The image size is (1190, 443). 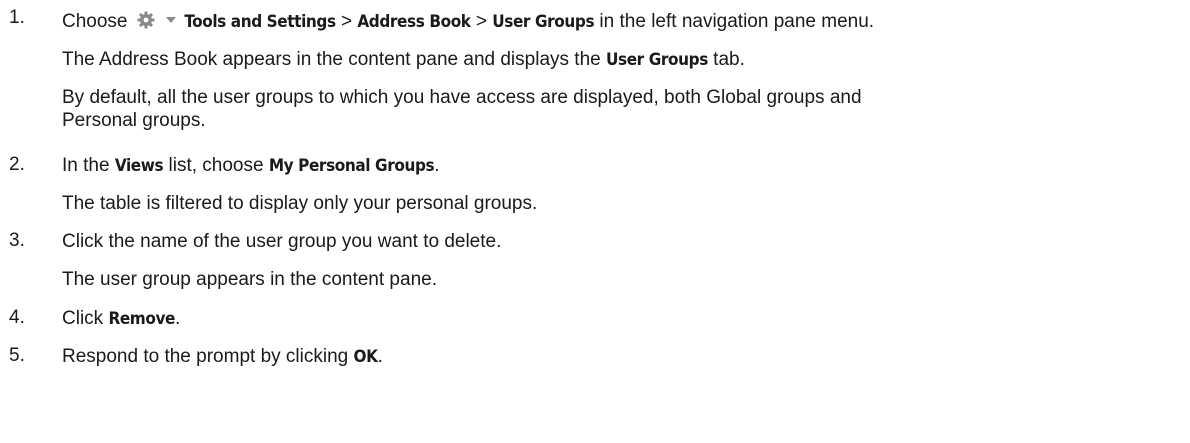 I want to click on list-name-views: Views, so click(x=139, y=166).